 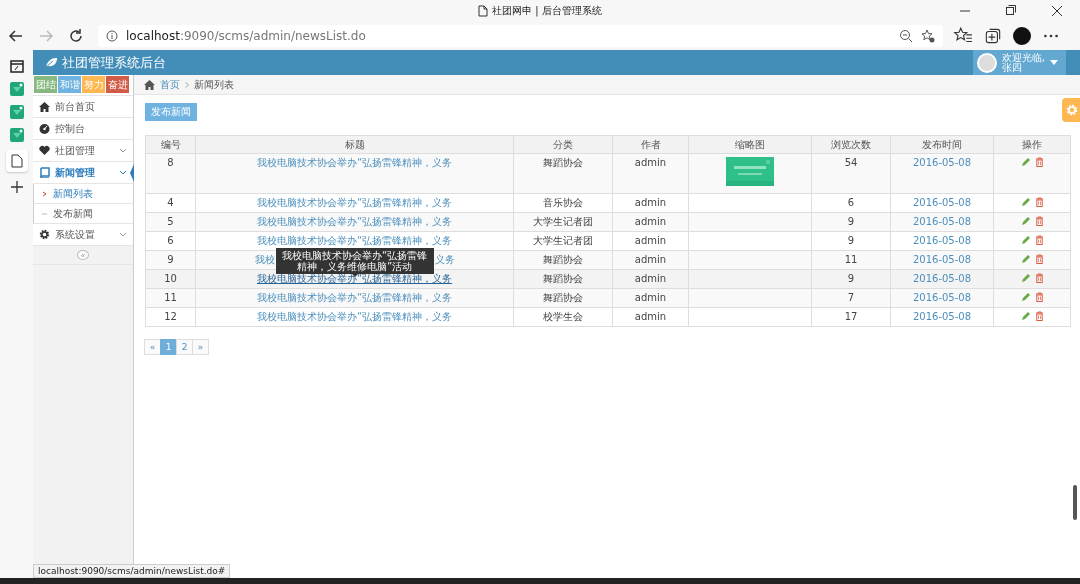 I want to click on welcome-text: 欢迎光临,, so click(x=1023, y=57).